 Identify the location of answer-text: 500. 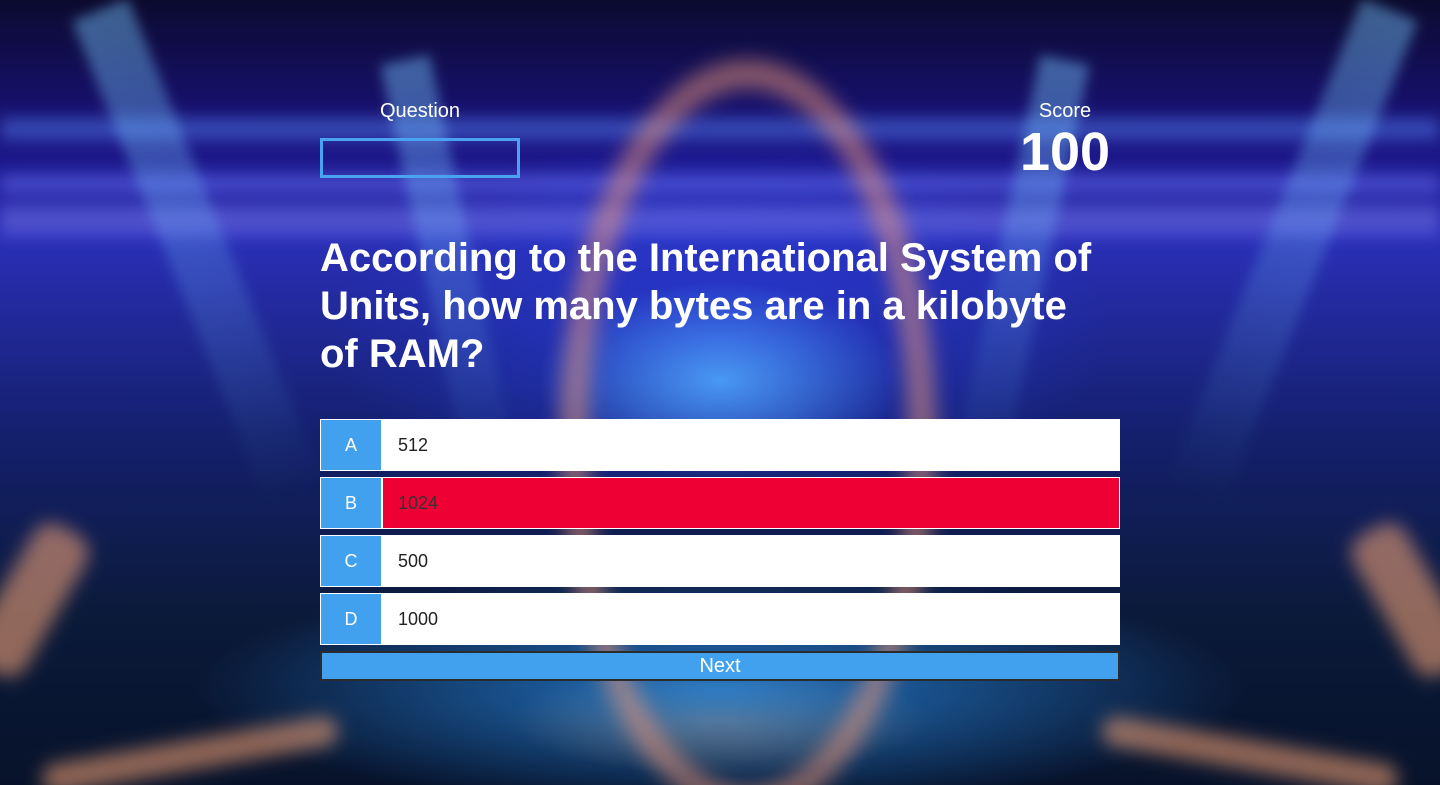
(751, 561).